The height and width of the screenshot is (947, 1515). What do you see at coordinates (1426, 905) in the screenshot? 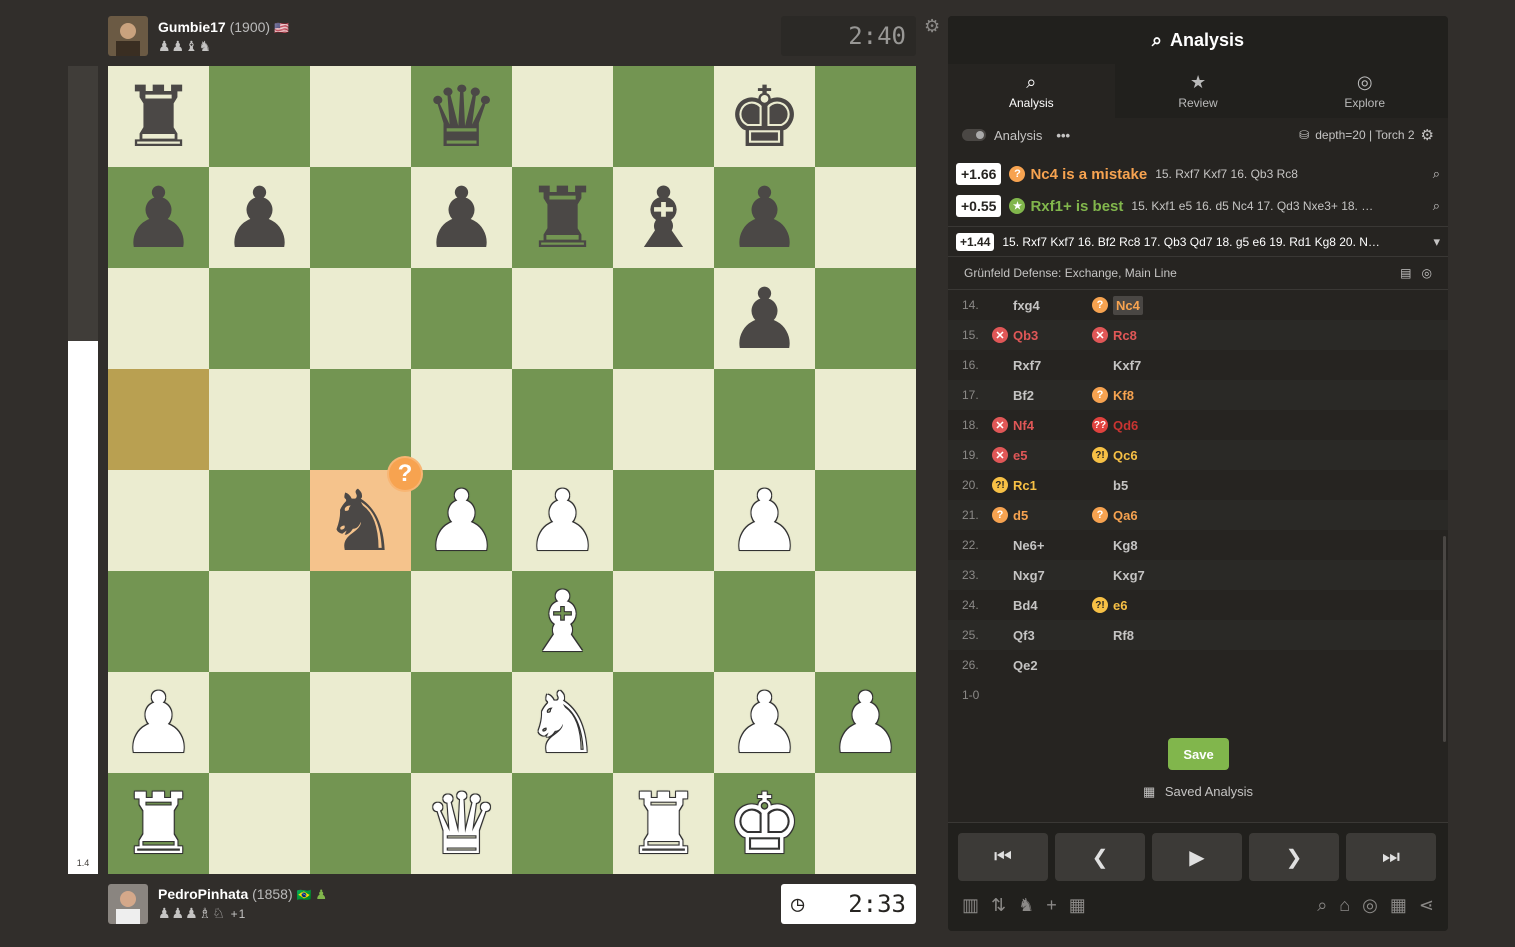
I see `share-icon: ⋖` at bounding box center [1426, 905].